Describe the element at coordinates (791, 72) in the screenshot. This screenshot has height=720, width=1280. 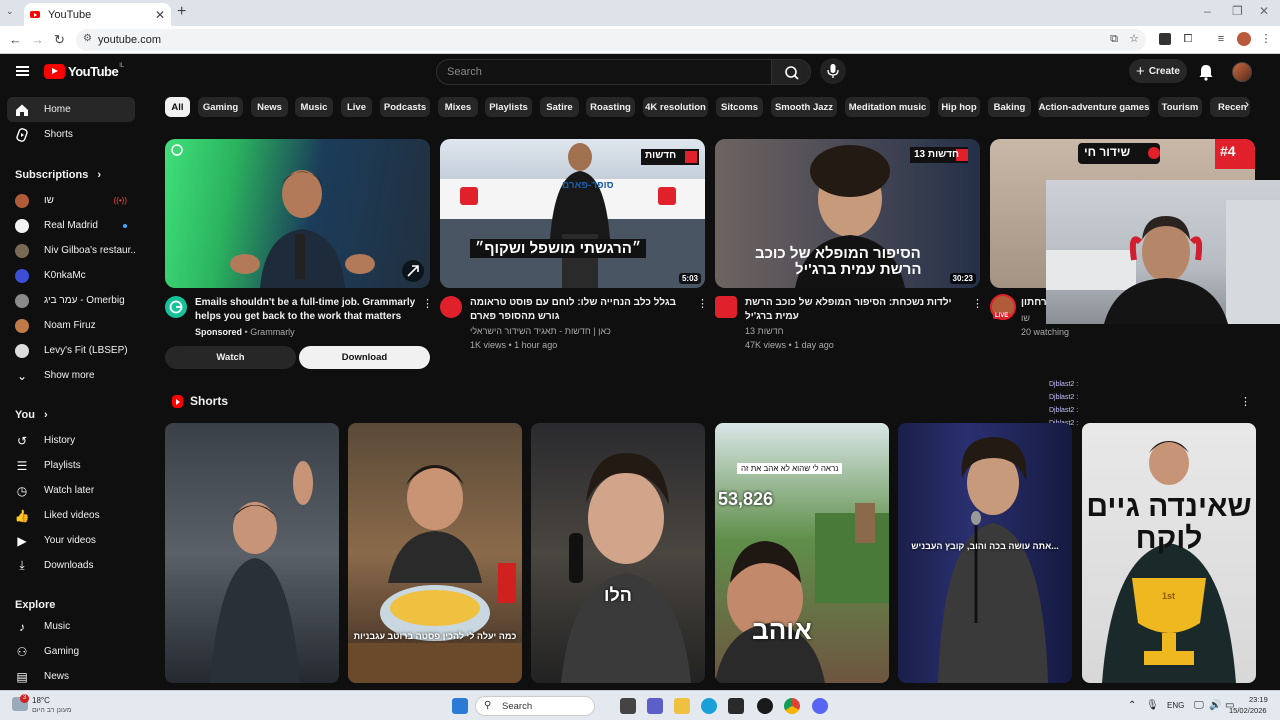
I see `search-button` at that location.